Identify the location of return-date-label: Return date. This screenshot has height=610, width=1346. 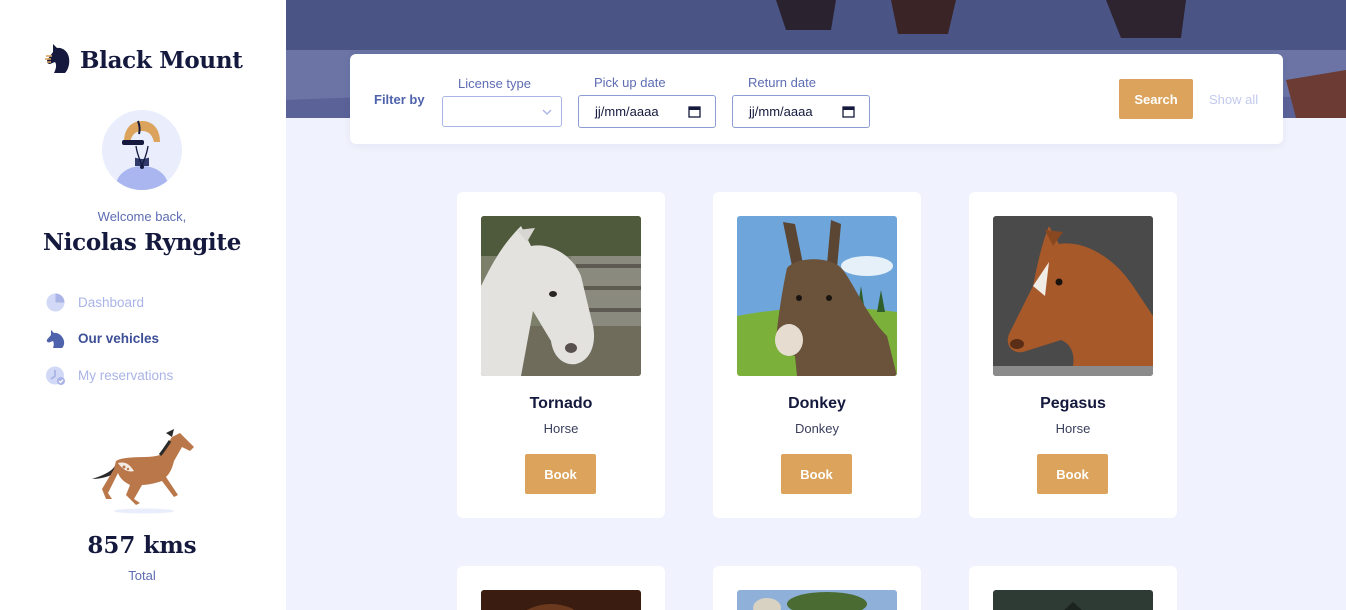
(782, 82).